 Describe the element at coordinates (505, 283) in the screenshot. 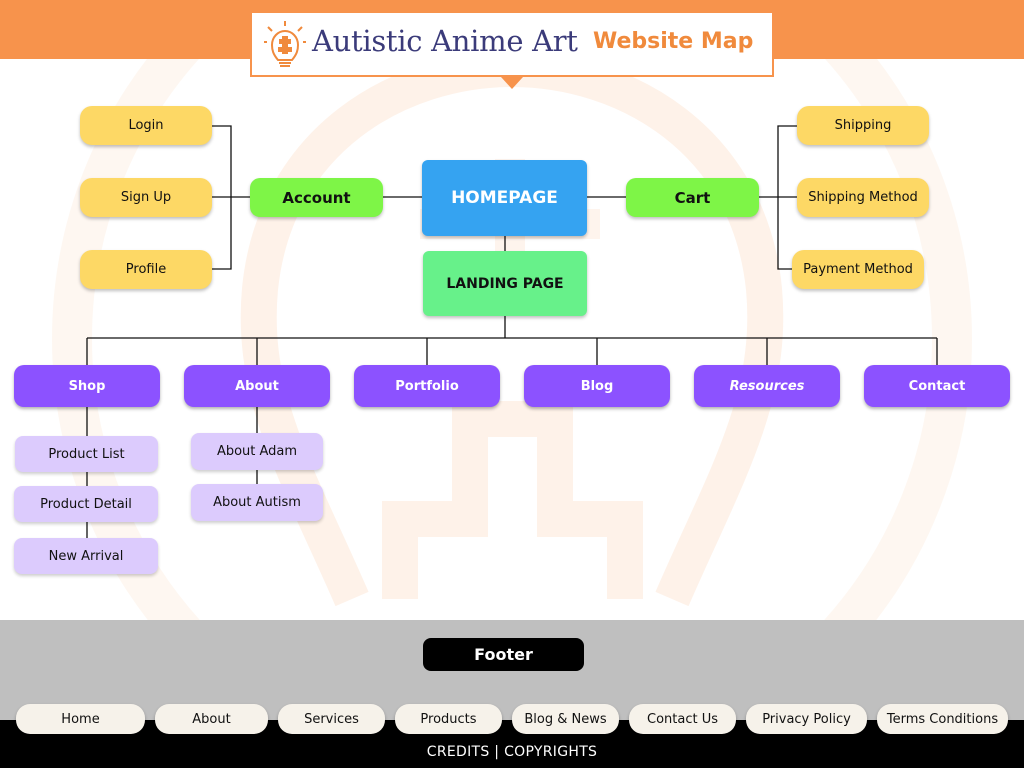

I see `landing-page-node: LANDING PAGE` at that location.